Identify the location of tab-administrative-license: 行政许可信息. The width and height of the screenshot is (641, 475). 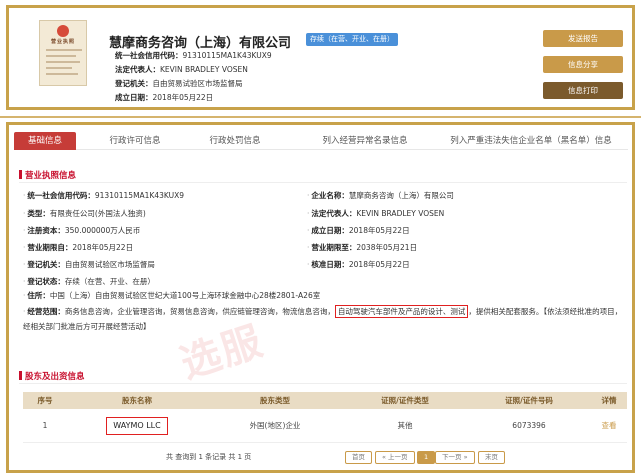
(135, 141).